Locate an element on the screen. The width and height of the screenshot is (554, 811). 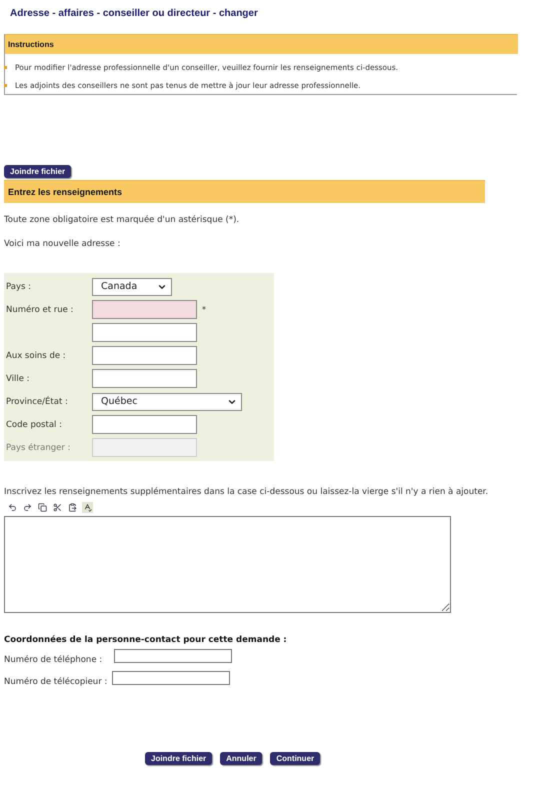
copy-button is located at coordinates (42, 507).